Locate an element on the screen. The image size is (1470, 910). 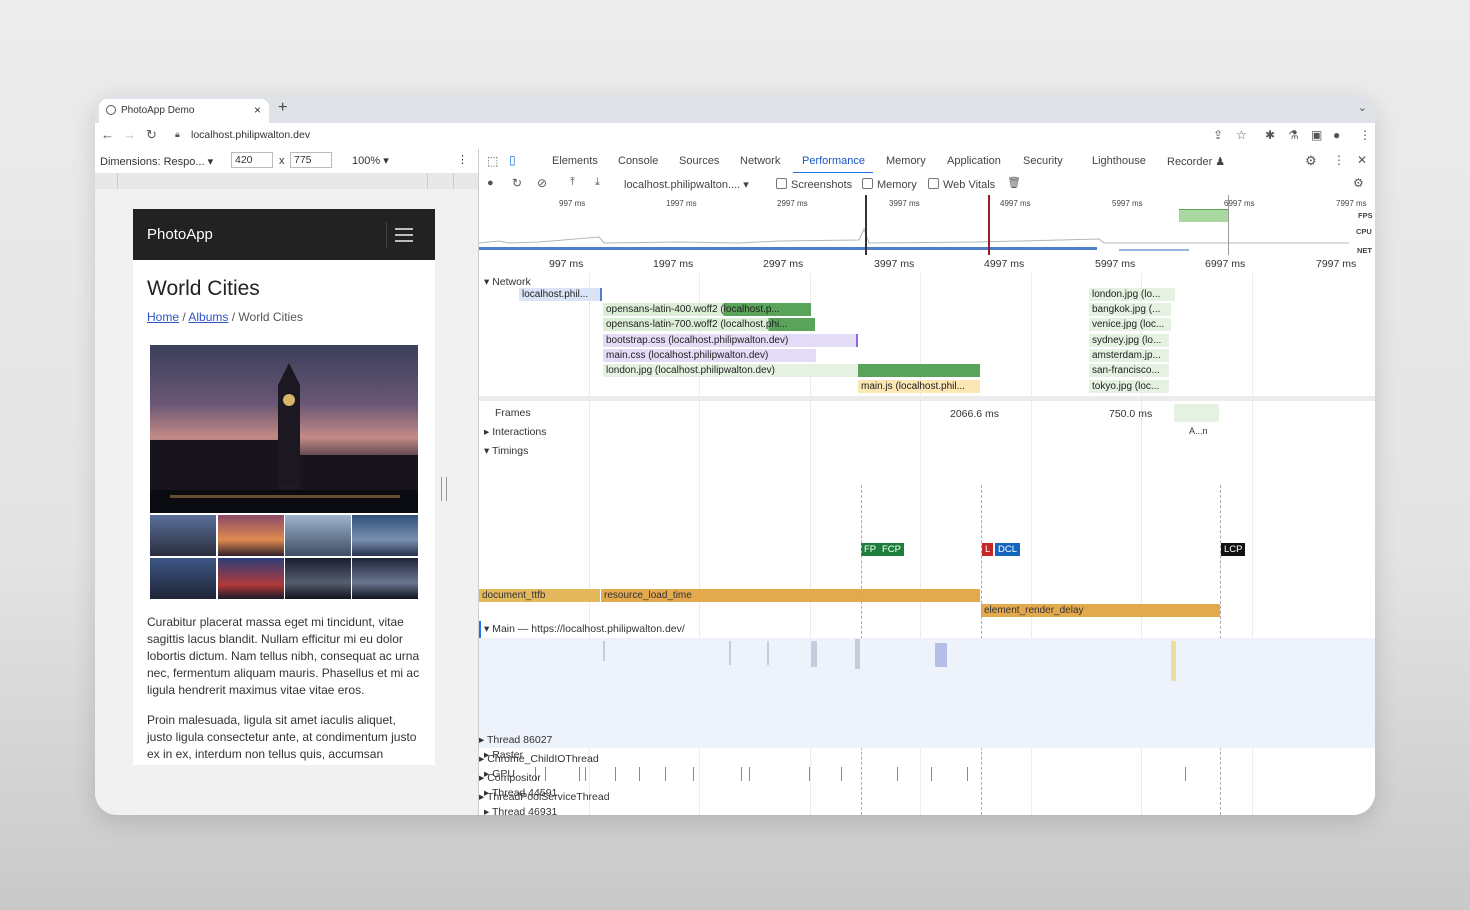
tab-application: Application is located at coordinates (974, 161).